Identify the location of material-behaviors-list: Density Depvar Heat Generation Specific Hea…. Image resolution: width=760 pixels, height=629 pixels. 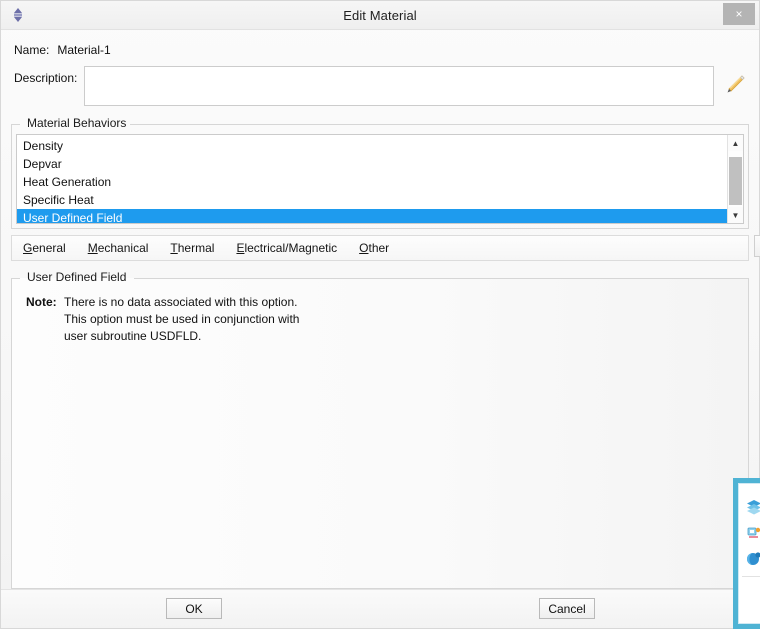
(372, 179).